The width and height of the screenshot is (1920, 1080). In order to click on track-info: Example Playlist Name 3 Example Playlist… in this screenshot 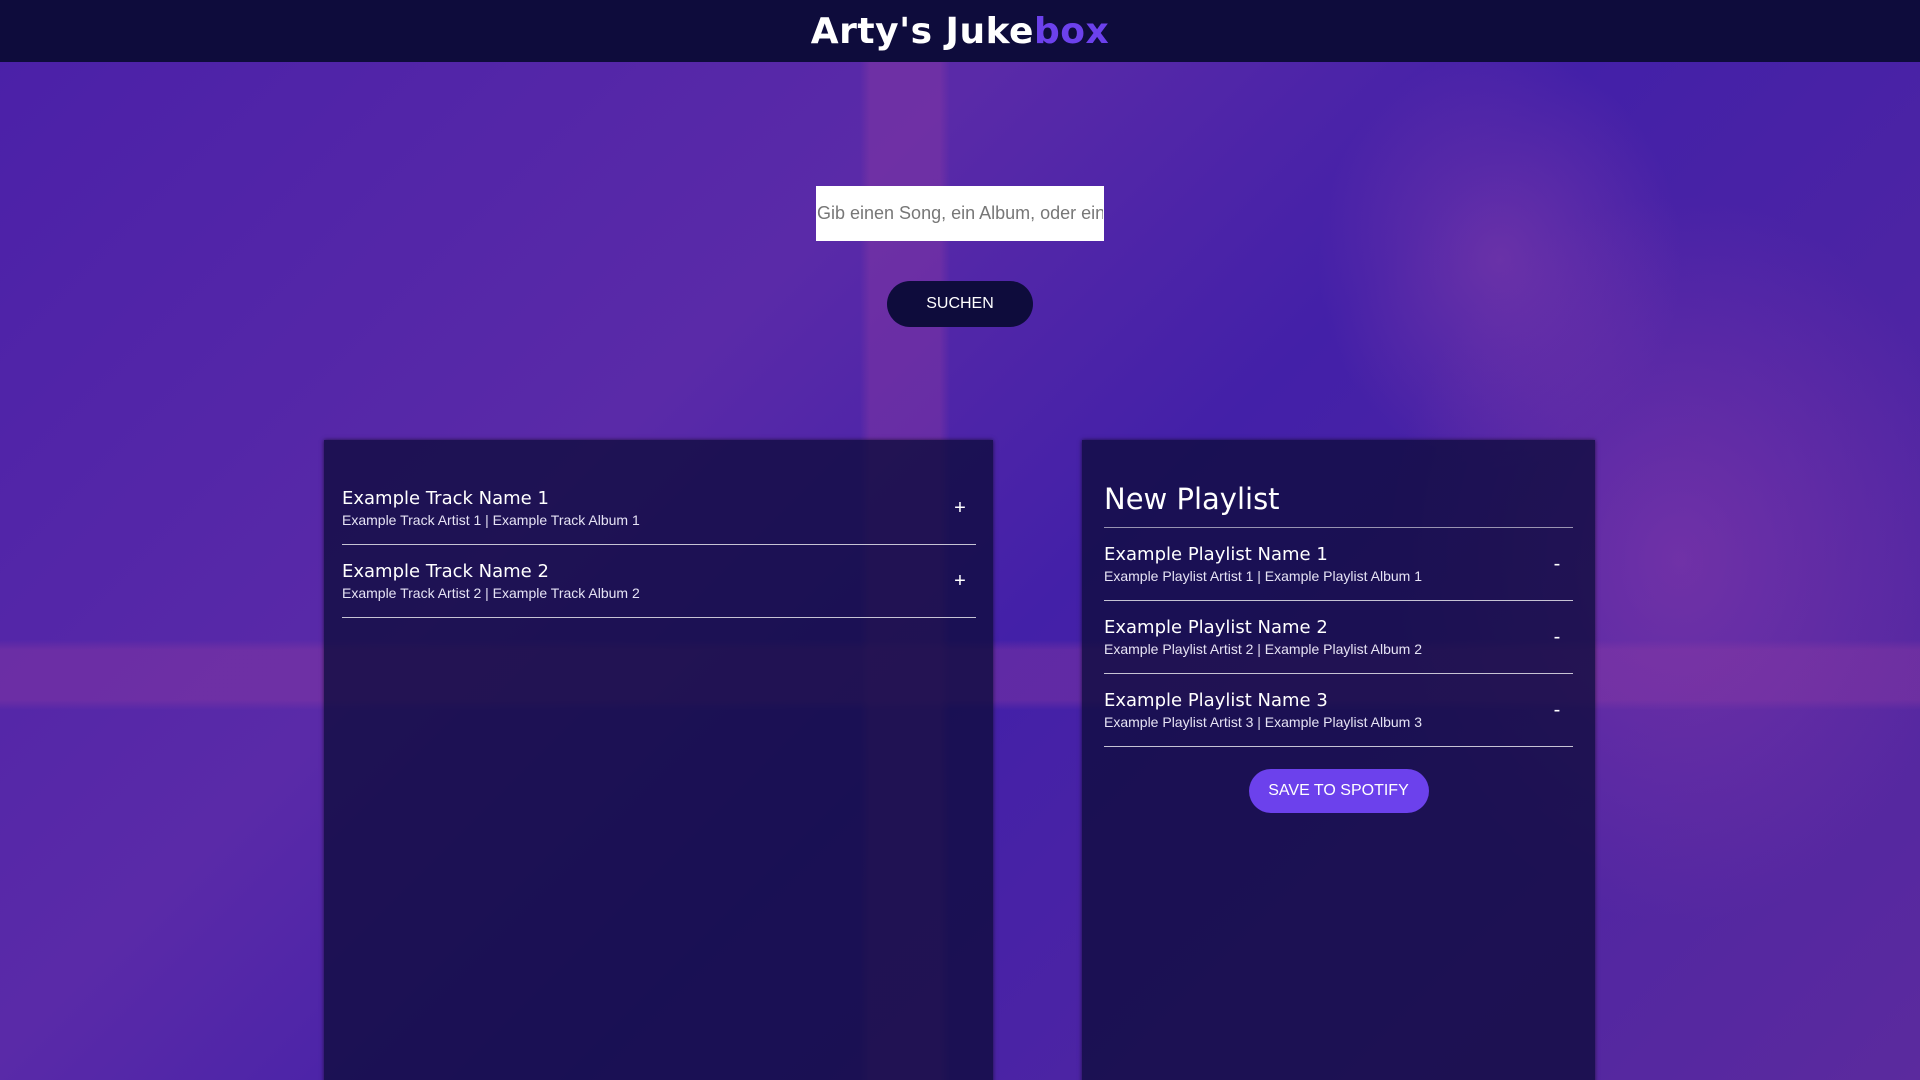, I will do `click(1263, 710)`.